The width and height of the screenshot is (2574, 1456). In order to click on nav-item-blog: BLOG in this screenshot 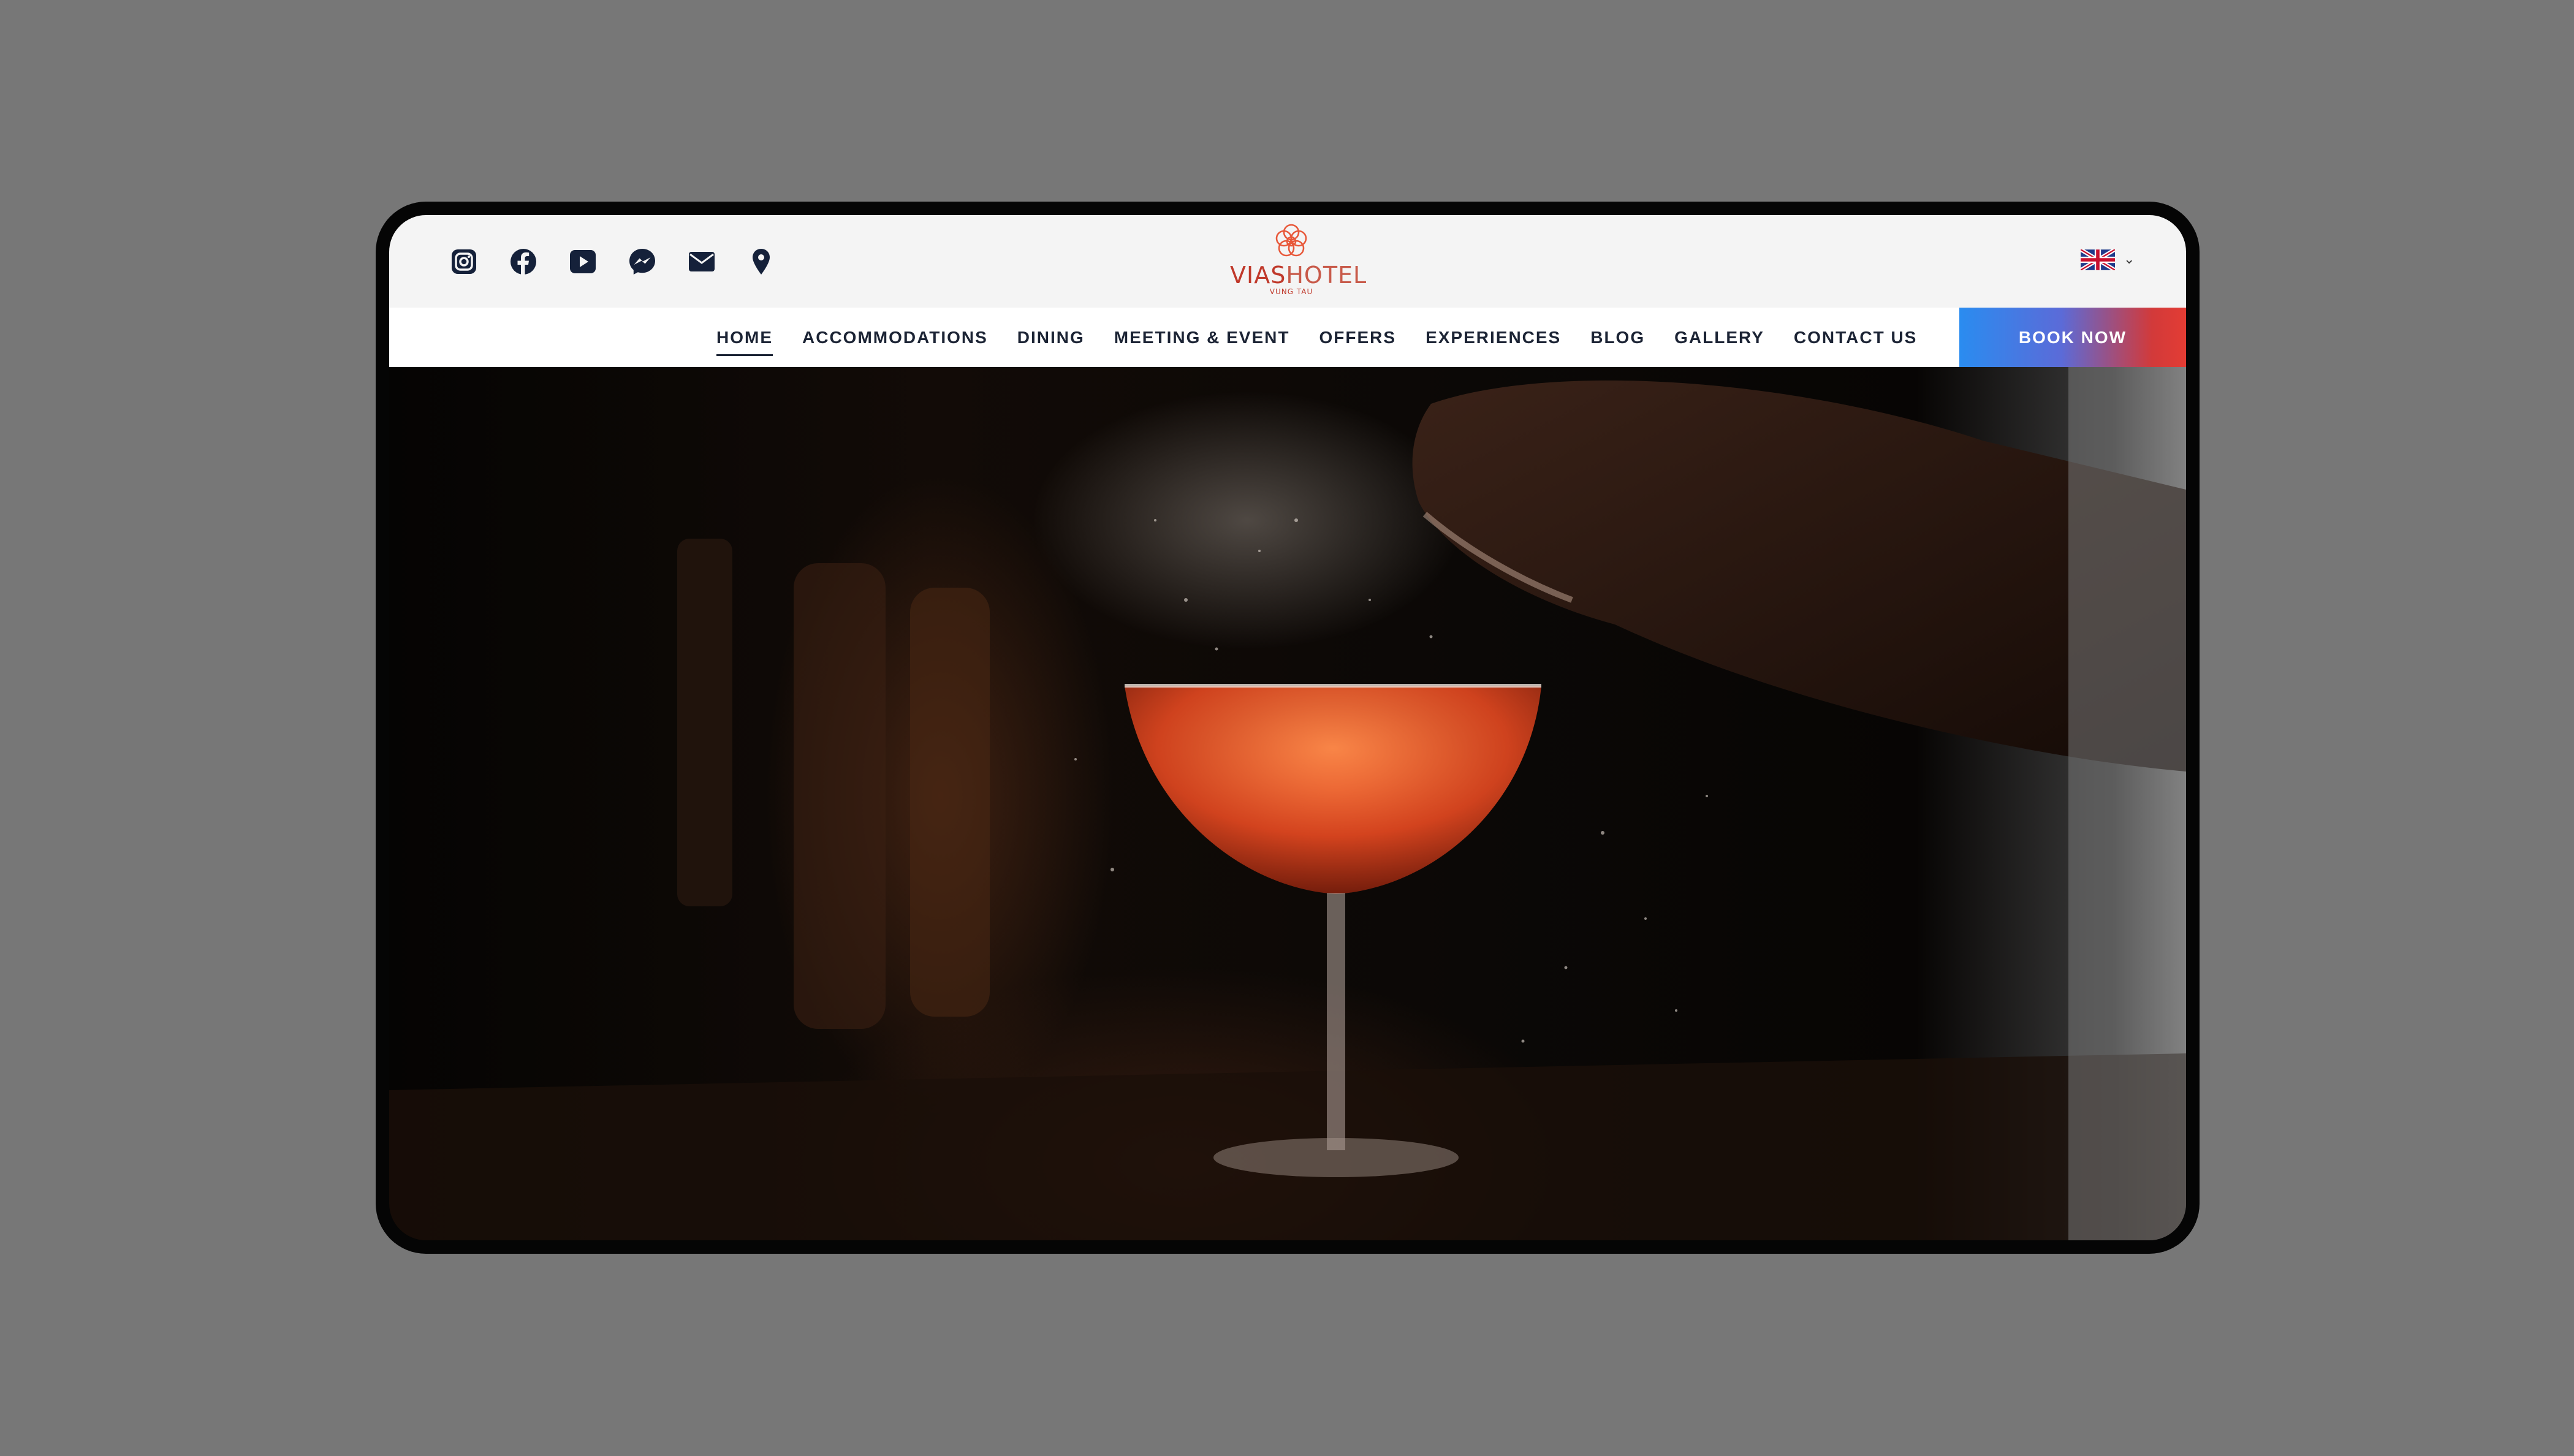, I will do `click(1618, 337)`.